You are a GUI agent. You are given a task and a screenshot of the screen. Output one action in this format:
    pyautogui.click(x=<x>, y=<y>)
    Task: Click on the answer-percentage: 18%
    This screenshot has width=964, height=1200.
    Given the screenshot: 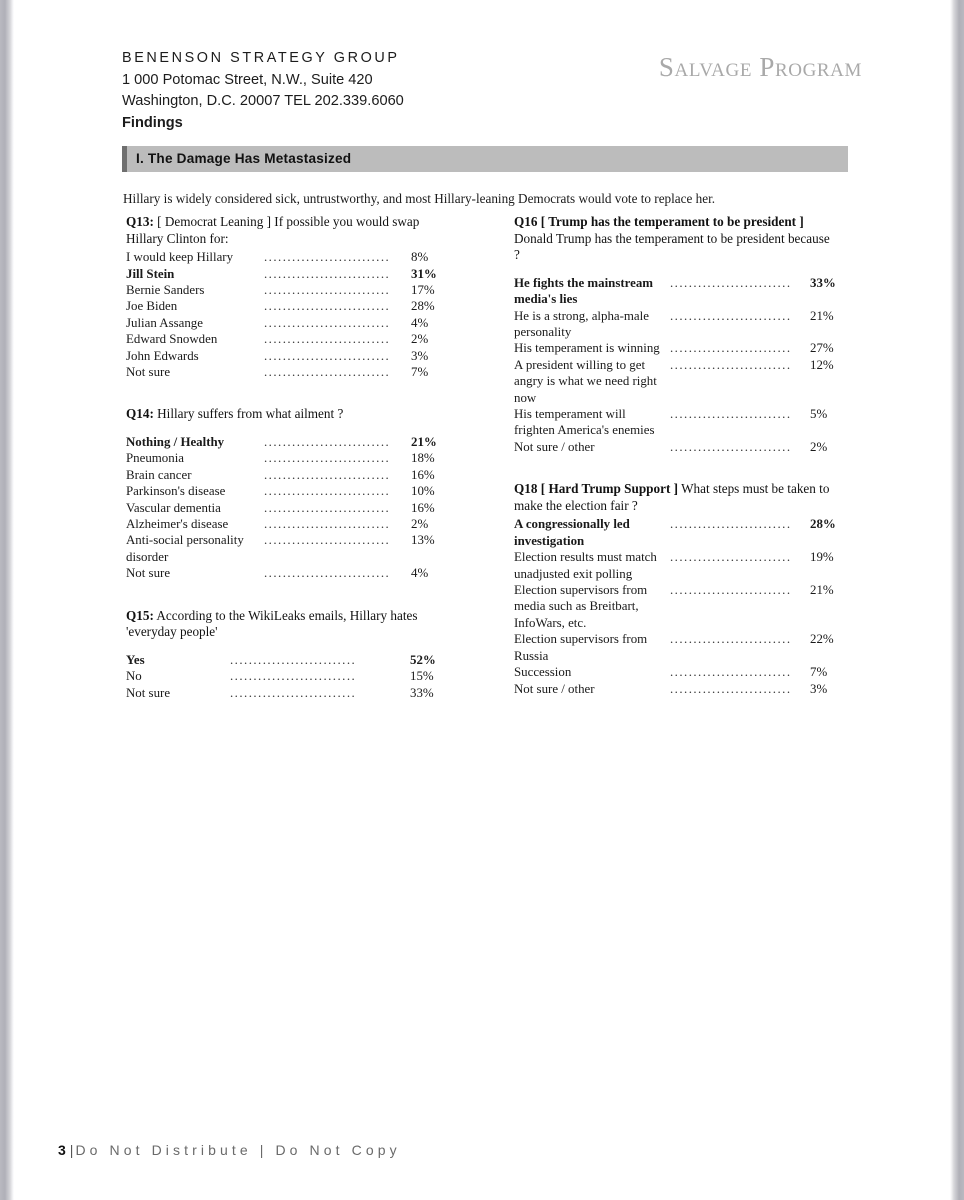 What is the action you would take?
    pyautogui.click(x=423, y=458)
    